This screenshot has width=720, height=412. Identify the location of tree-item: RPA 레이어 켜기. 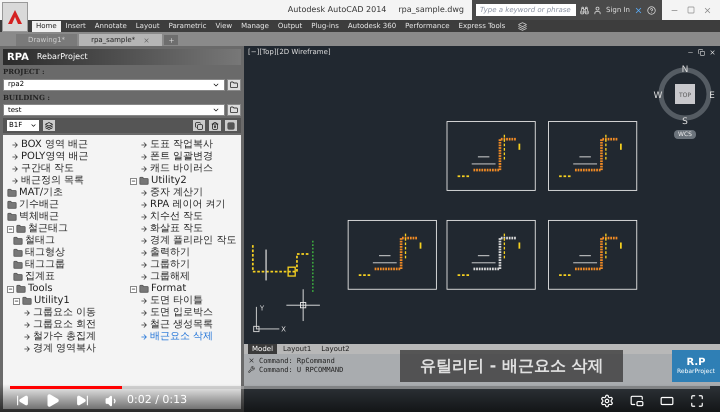
(188, 205).